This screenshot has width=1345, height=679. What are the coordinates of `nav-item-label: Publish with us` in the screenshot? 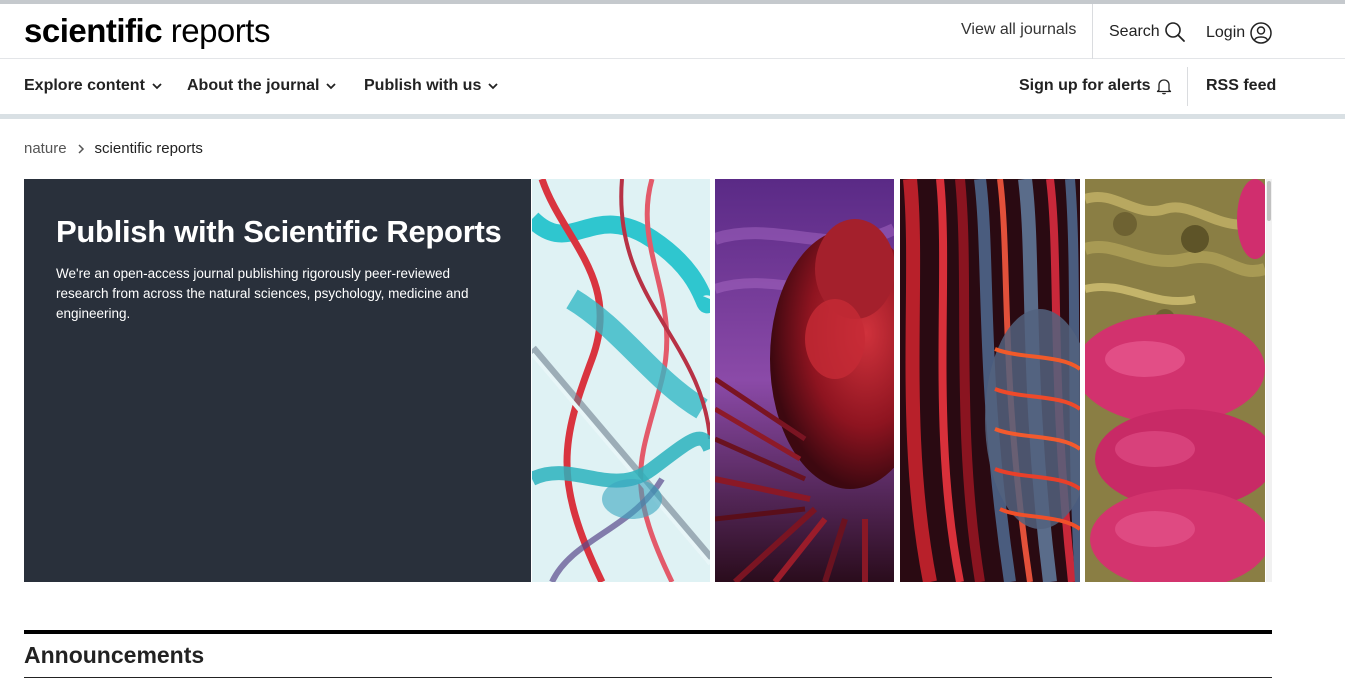 It's located at (423, 85).